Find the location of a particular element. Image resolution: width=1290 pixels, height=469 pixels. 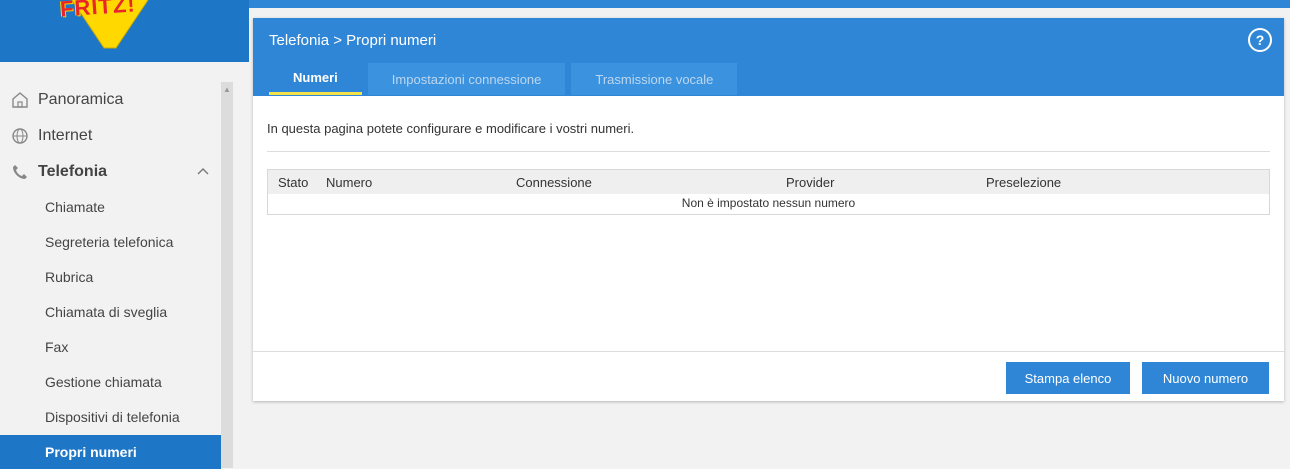

tab-impostazioni-connessione: Impostazioni connessione is located at coordinates (466, 79).